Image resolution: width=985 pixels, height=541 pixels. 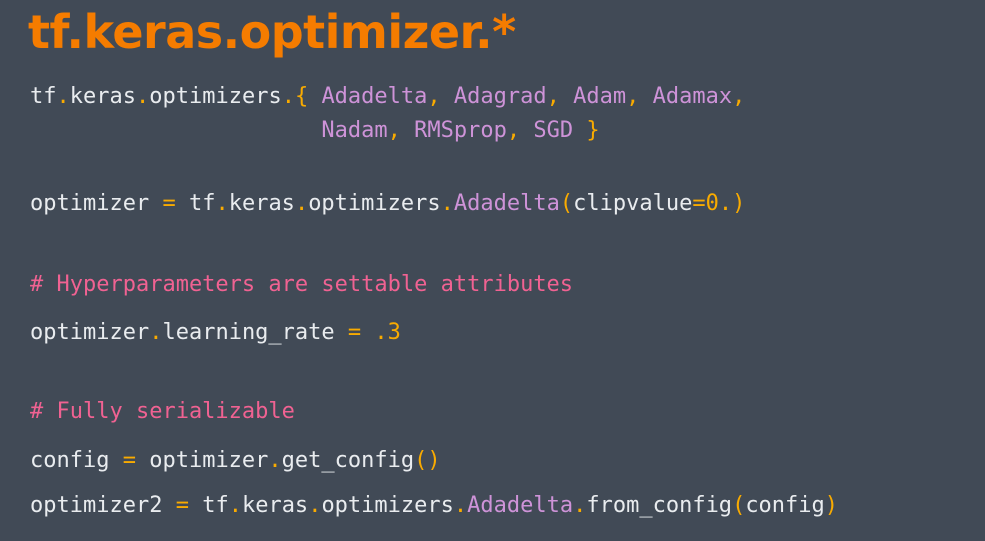 What do you see at coordinates (308, 96) in the screenshot?
I see `code-token: {` at bounding box center [308, 96].